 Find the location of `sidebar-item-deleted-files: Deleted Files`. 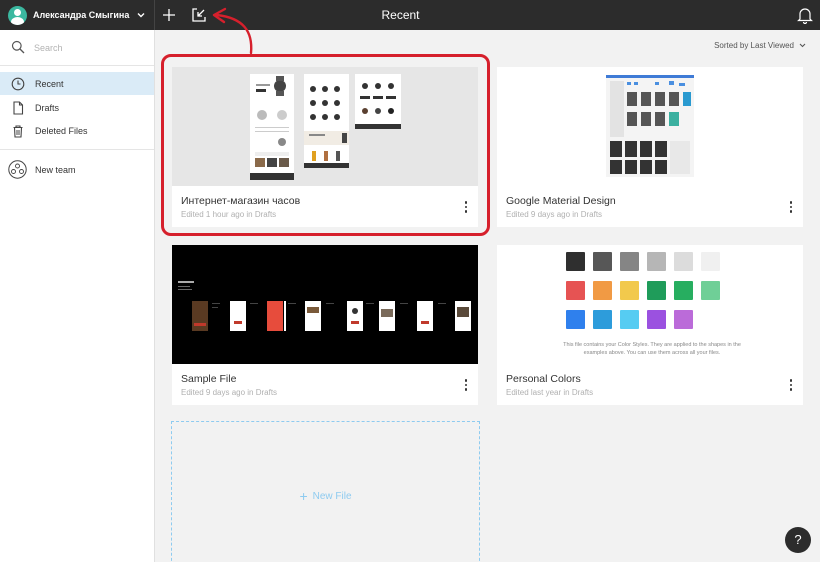

sidebar-item-deleted-files: Deleted Files is located at coordinates (77, 130).